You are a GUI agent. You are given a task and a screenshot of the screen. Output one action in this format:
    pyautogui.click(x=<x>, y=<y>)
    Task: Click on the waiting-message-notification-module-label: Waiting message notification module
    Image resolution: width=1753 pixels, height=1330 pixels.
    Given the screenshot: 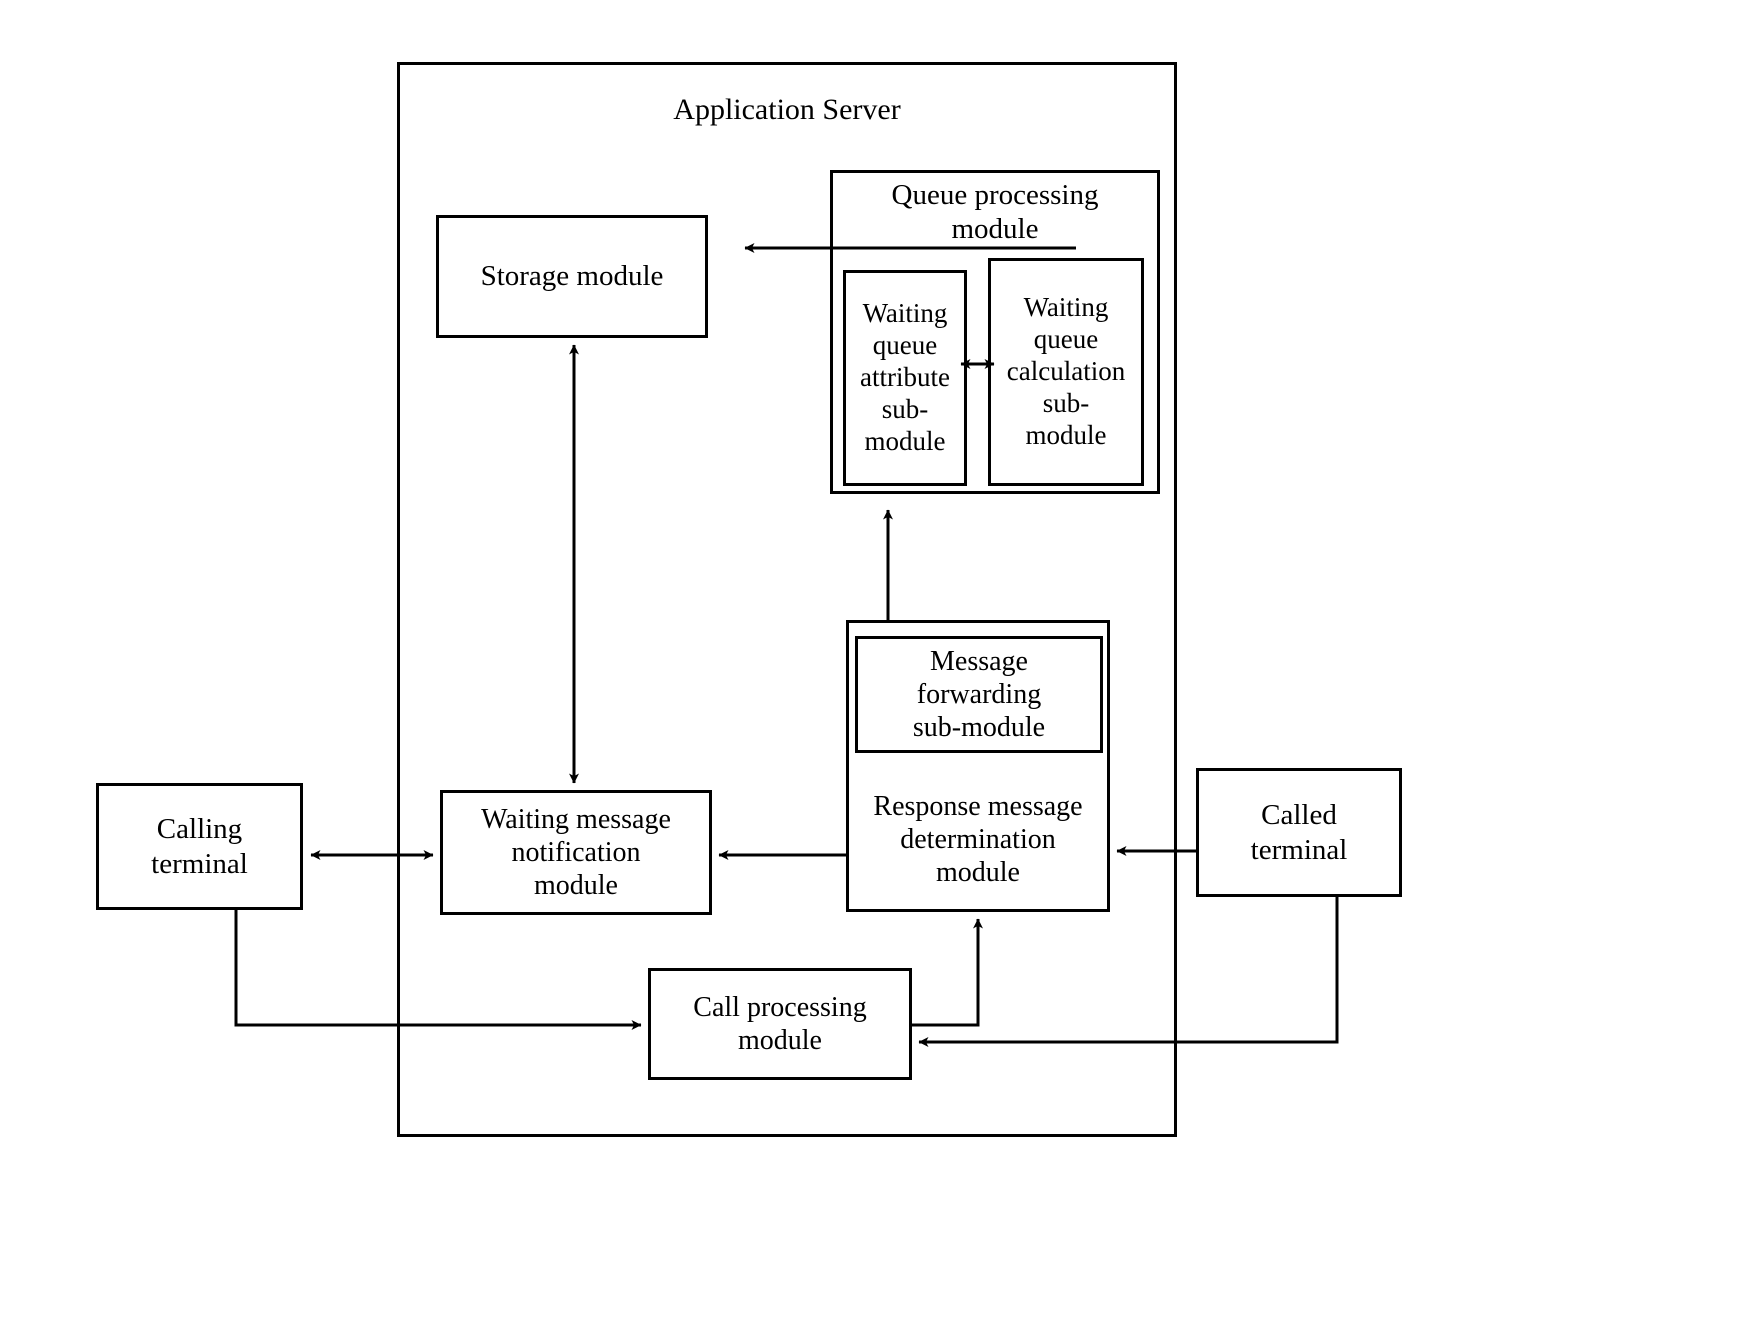 What is the action you would take?
    pyautogui.click(x=576, y=852)
    